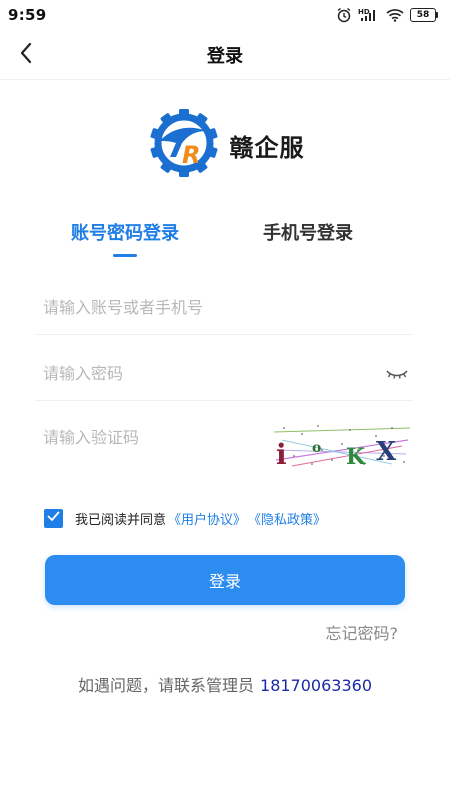  I want to click on svg-text: R, so click(191, 155).